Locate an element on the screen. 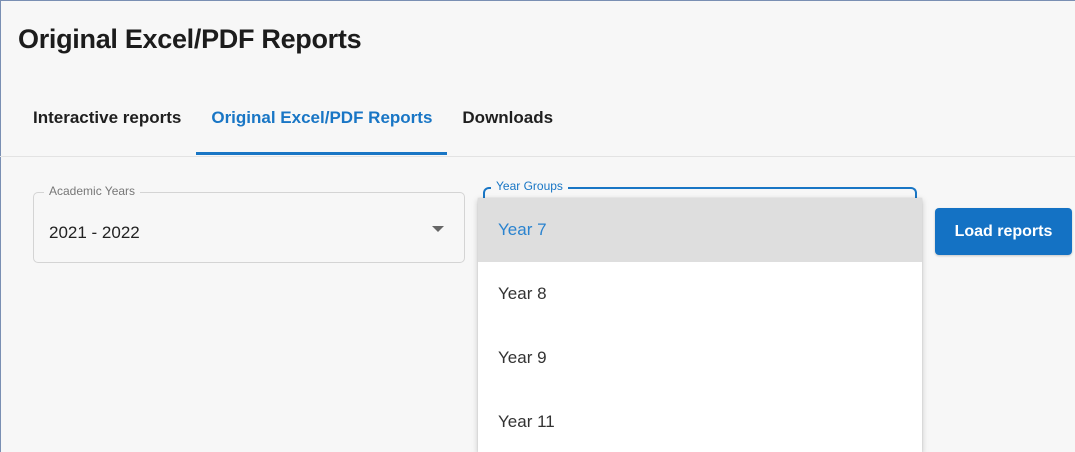 This screenshot has width=1075, height=452. year-option-9: Year 9 is located at coordinates (700, 358).